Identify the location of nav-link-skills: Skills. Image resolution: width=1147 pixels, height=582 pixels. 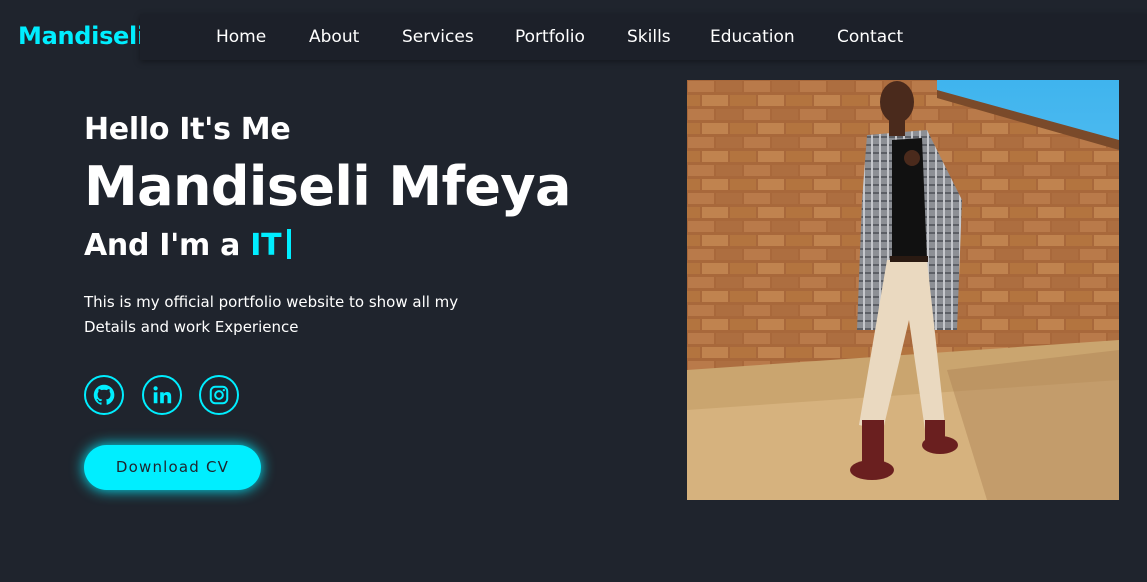
(649, 37).